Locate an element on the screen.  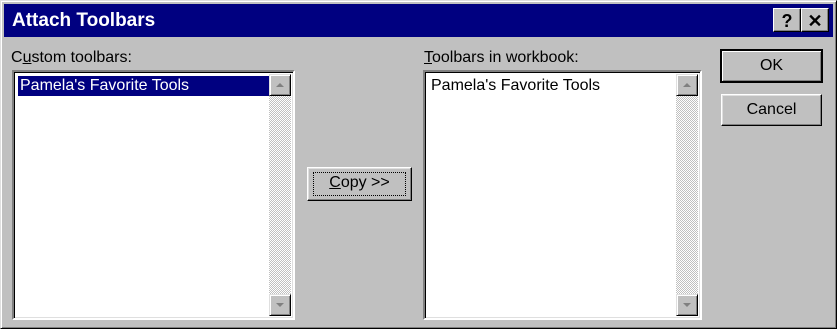
toolbars-in-workbook-scrollbar is located at coordinates (687, 195).